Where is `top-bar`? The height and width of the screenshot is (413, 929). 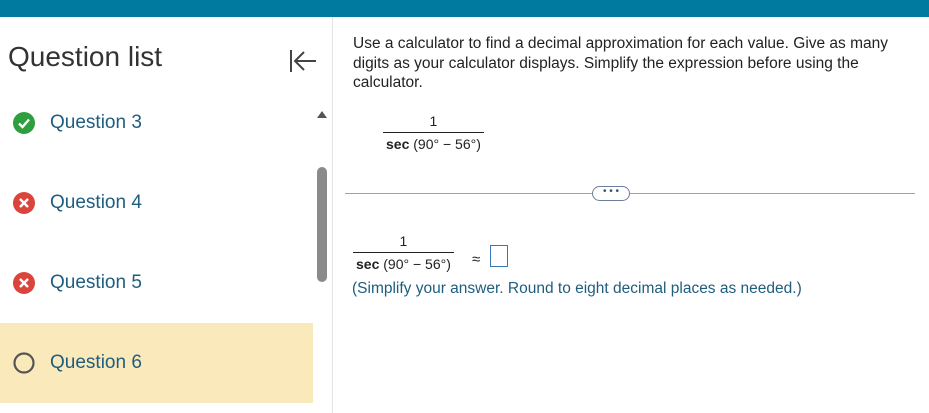 top-bar is located at coordinates (464, 8).